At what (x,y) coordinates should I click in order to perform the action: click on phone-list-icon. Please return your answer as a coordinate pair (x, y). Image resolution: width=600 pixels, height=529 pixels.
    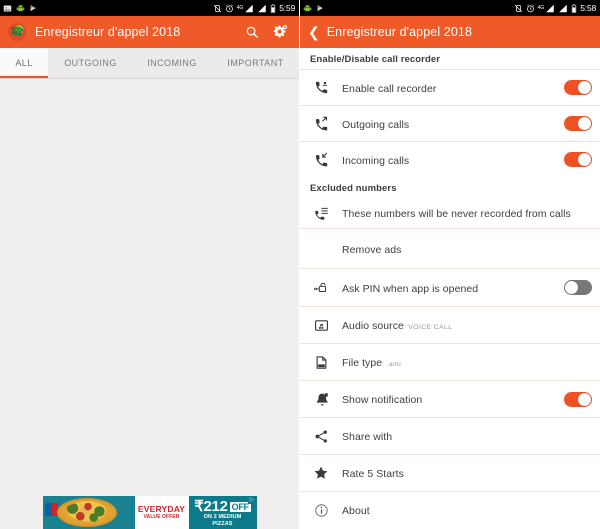
    Looking at the image, I should click on (321, 213).